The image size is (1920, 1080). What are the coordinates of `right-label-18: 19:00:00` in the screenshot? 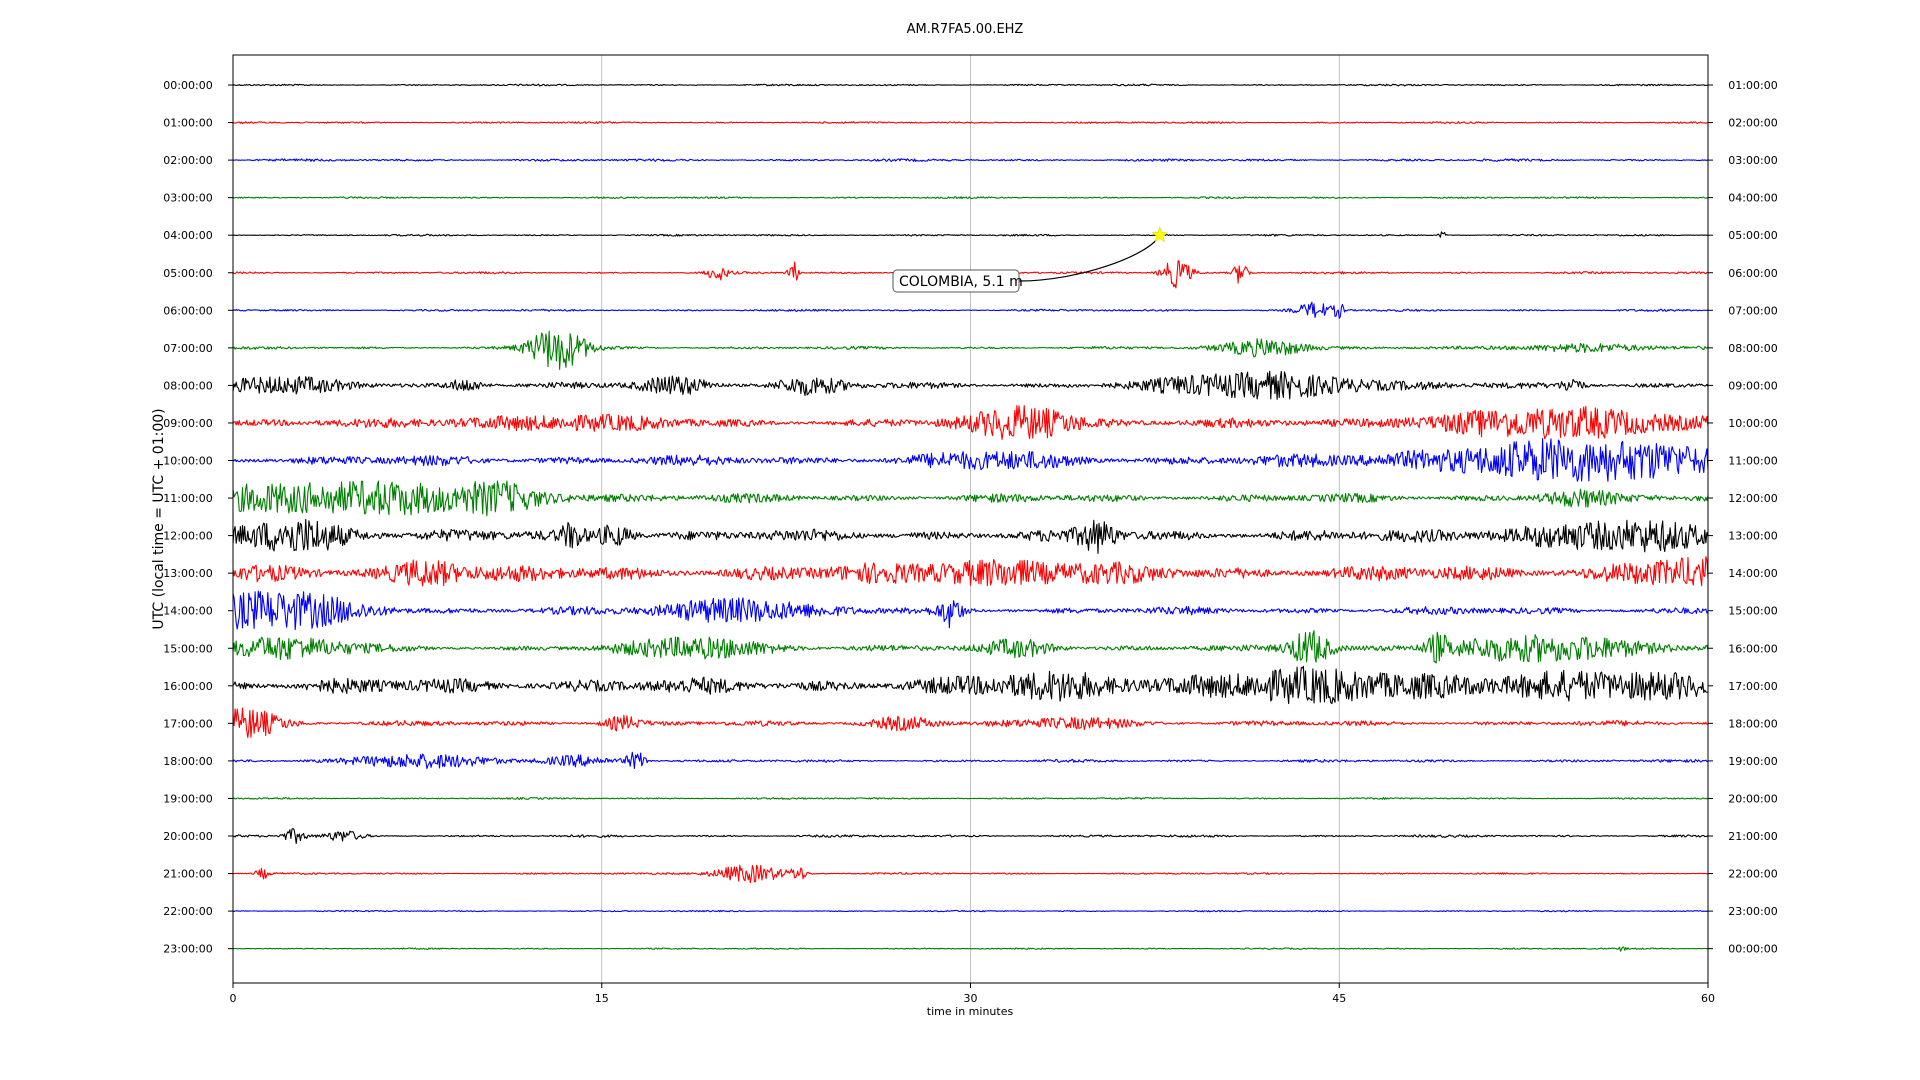 It's located at (1752, 761).